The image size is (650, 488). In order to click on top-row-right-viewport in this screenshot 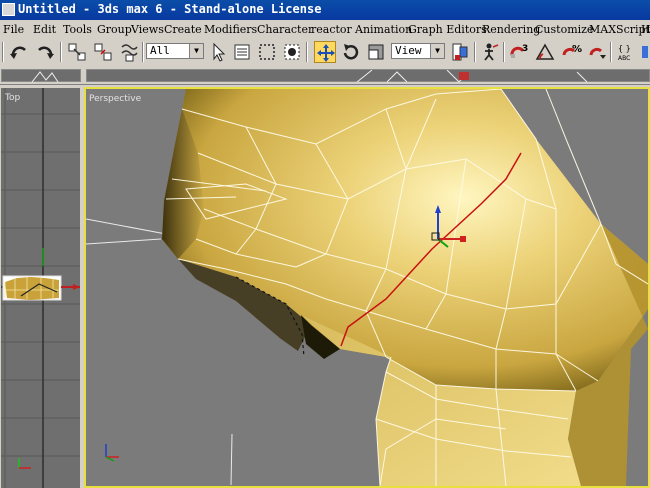, I will do `click(368, 75)`.